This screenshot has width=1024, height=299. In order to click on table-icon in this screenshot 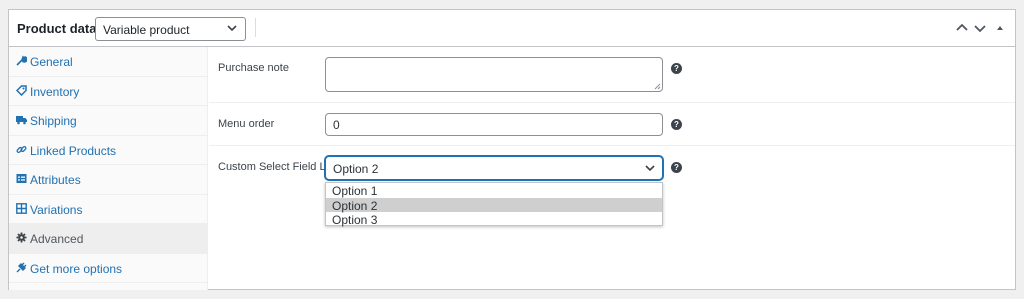, I will do `click(21, 178)`.